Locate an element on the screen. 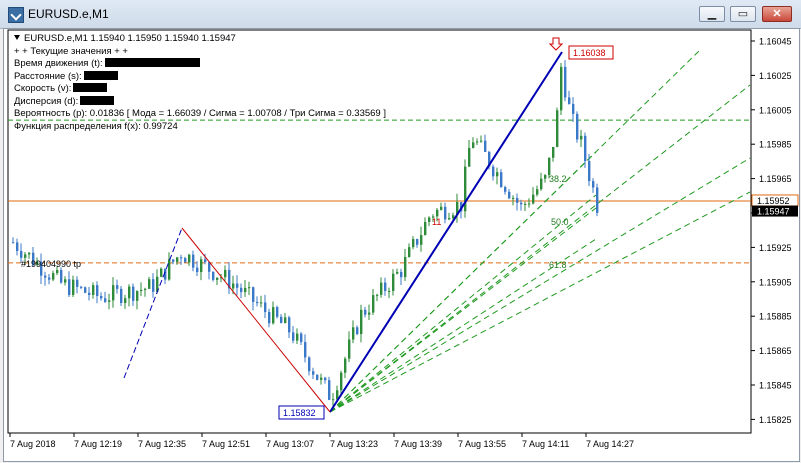  fib-level-61-label: 61.8 is located at coordinates (558, 265).